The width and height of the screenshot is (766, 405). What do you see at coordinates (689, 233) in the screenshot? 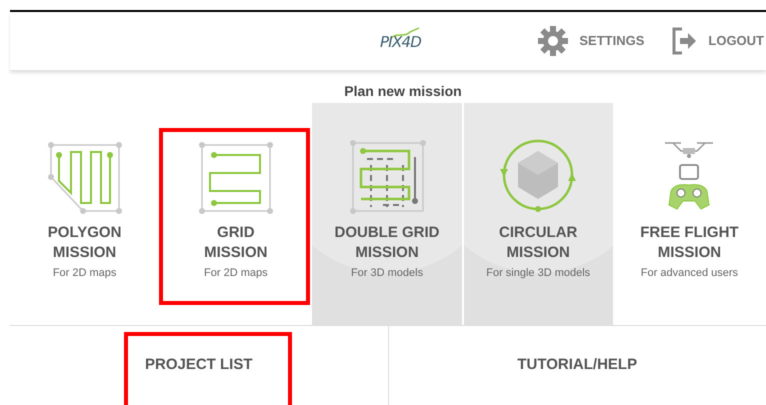
I see `mission-title: FREE FLIGHT` at bounding box center [689, 233].